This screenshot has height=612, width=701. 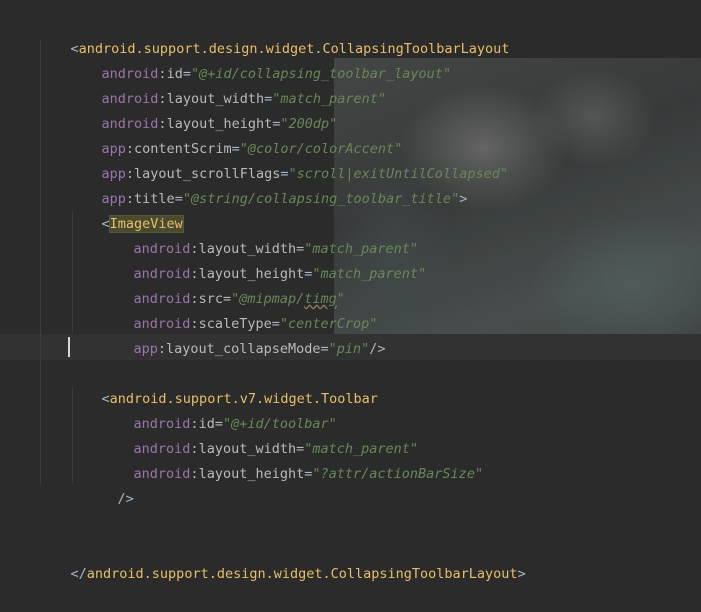 I want to click on attr-namespace: app, so click(x=145, y=349).